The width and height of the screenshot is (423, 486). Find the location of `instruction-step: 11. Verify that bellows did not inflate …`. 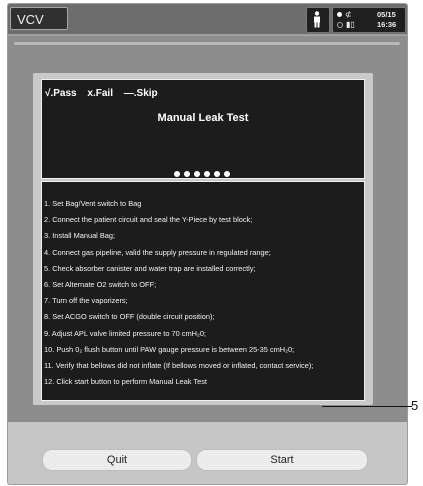

instruction-step: 11. Verify that bellows did not inflate … is located at coordinates (179, 365).